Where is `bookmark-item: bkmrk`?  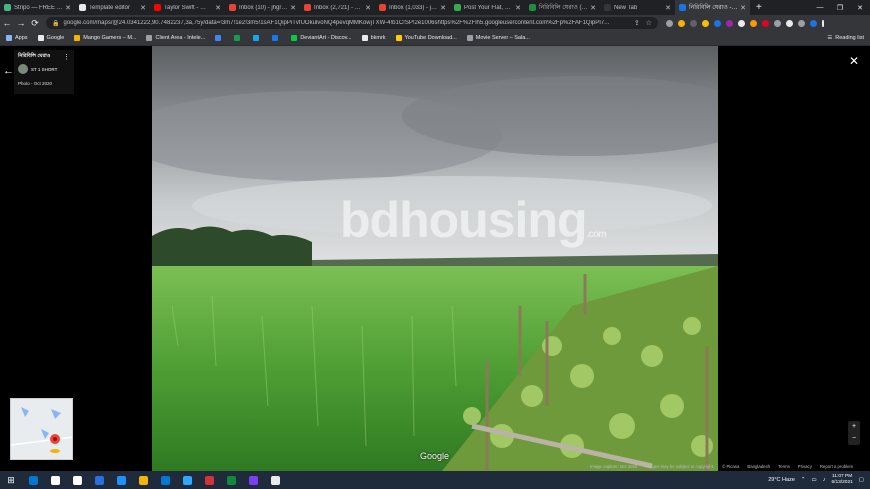 bookmark-item: bkmrk is located at coordinates (373, 38).